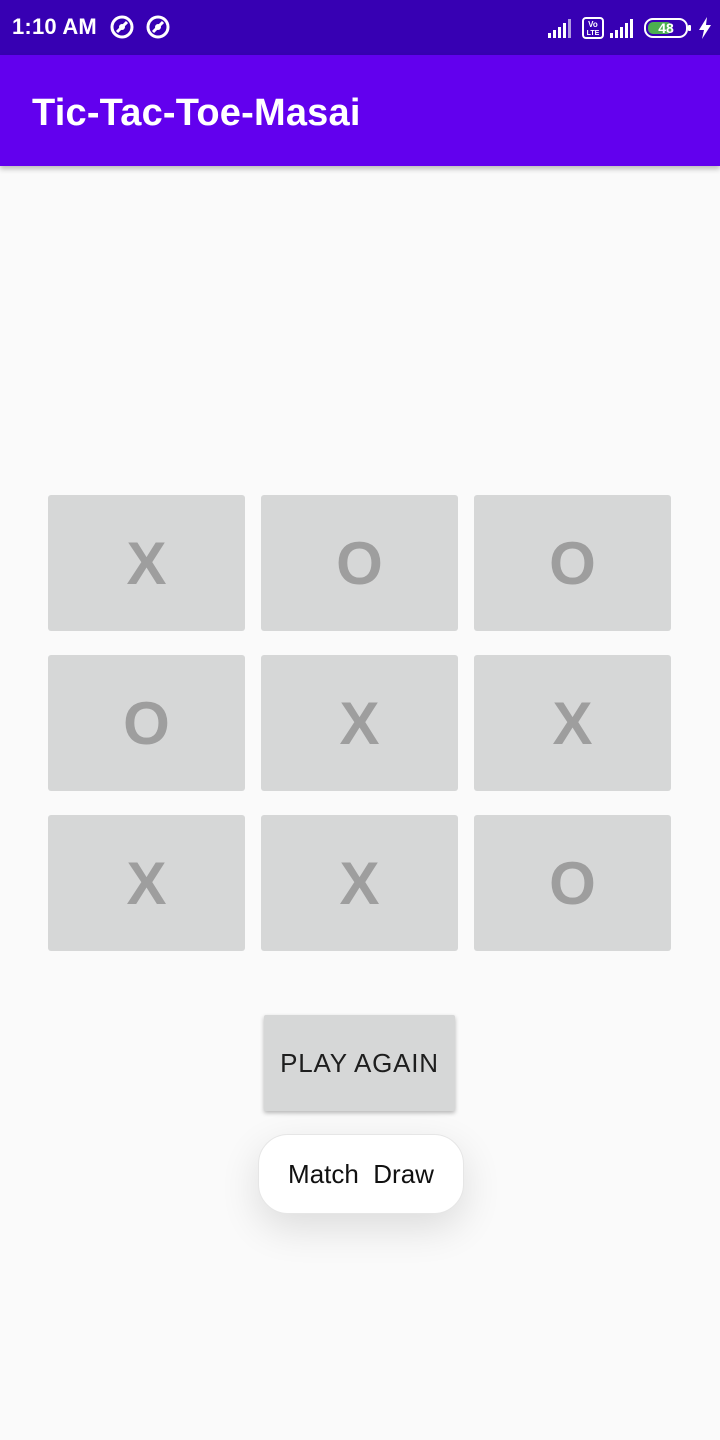 This screenshot has width=720, height=1440. What do you see at coordinates (146, 563) in the screenshot?
I see `board-cell-1: X` at bounding box center [146, 563].